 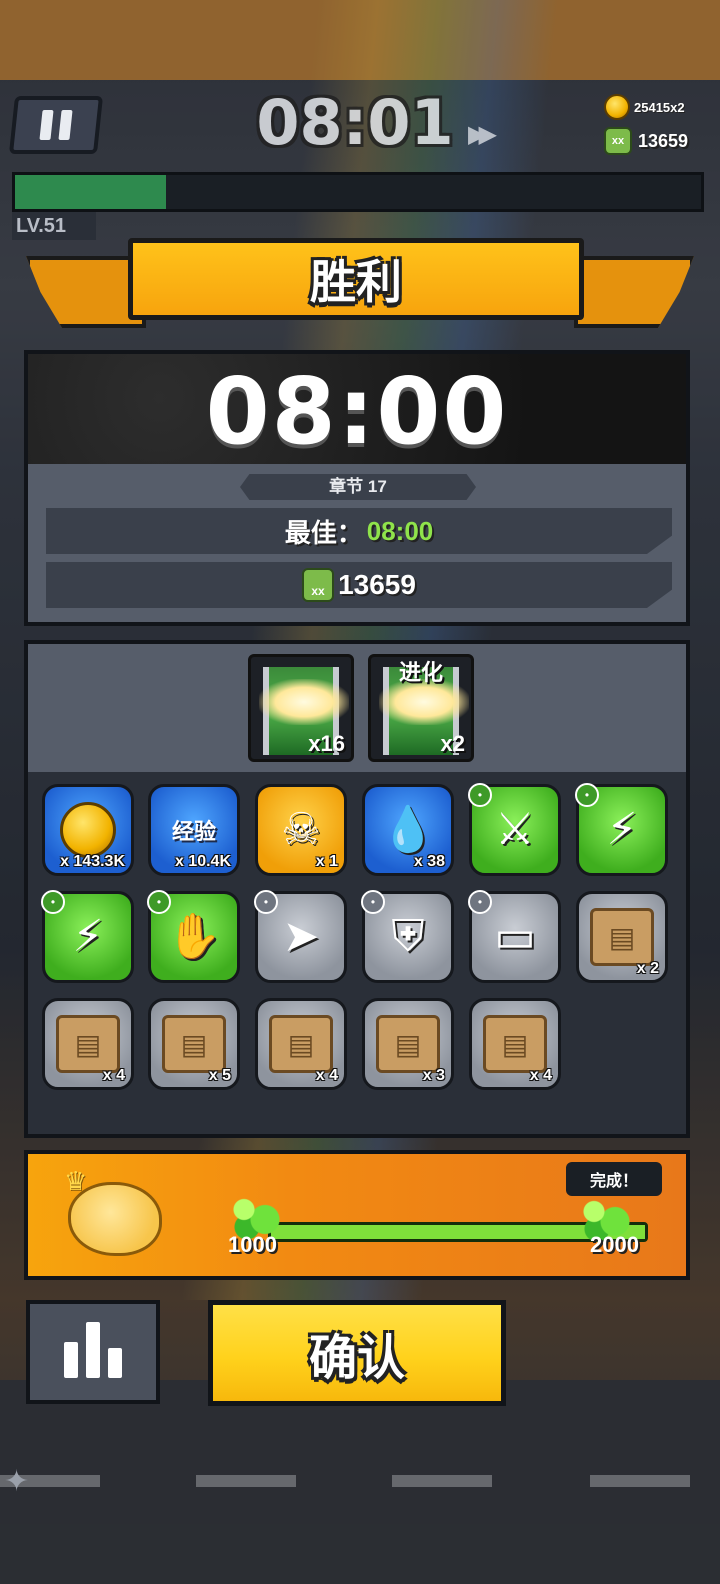 What do you see at coordinates (482, 134) in the screenshot?
I see `fast-forward-icon: ▶▶` at bounding box center [482, 134].